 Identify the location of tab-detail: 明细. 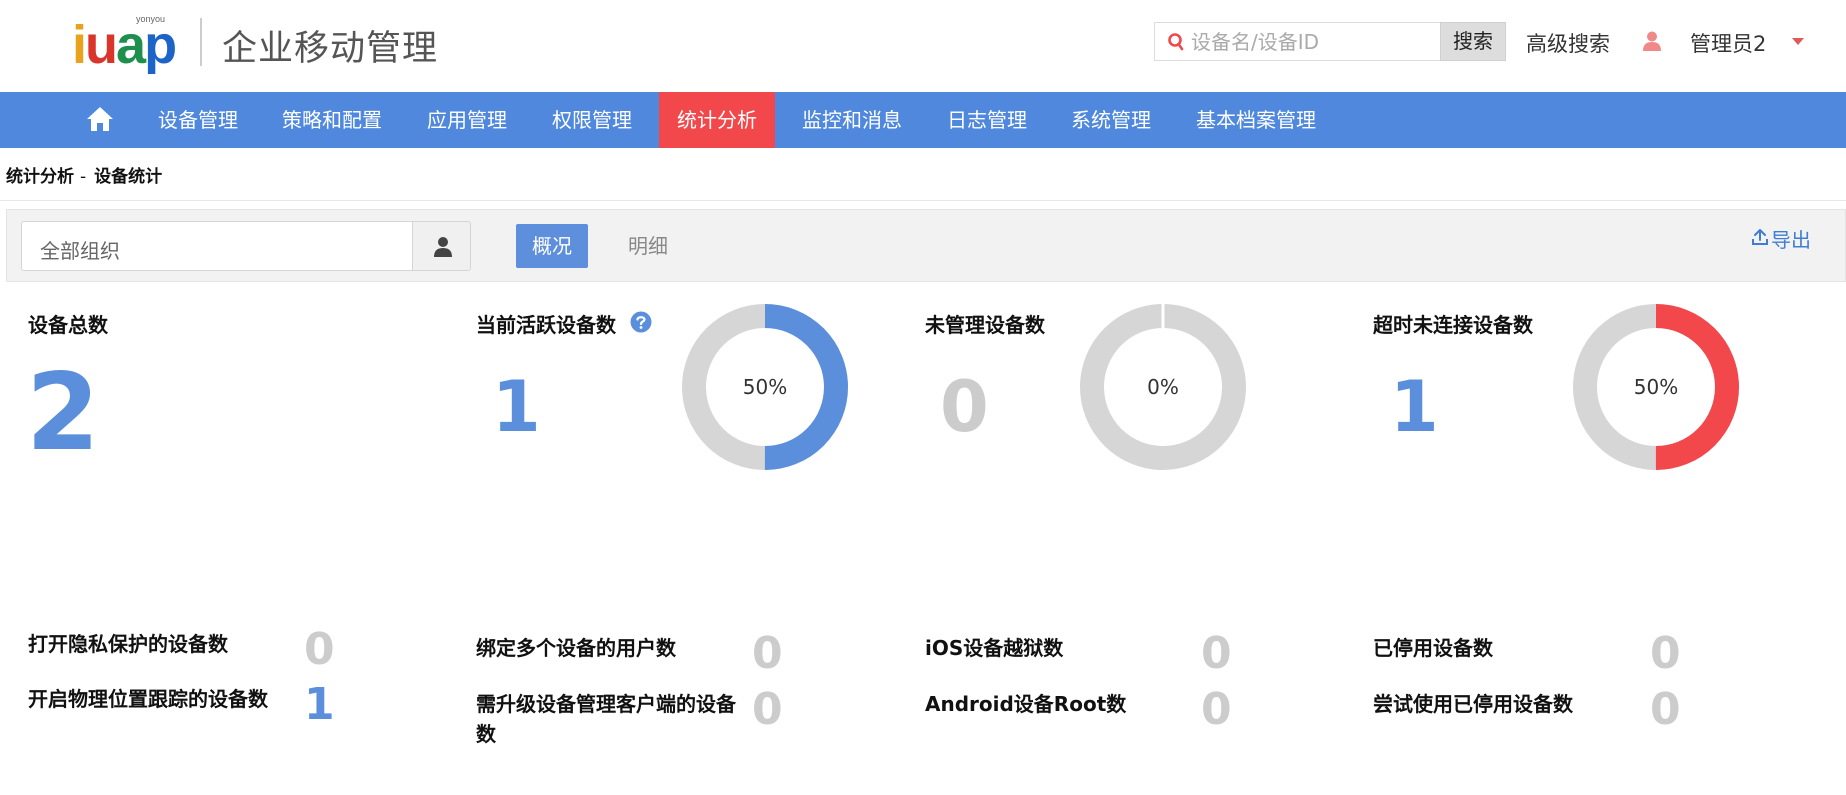
(648, 246).